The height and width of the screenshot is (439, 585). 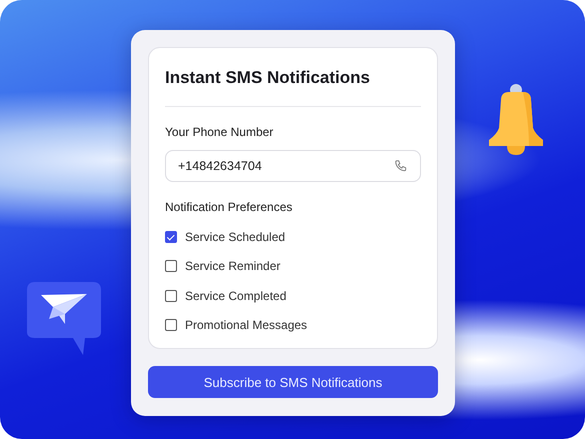 What do you see at coordinates (235, 237) in the screenshot?
I see `checkbox-label: Service Scheduled` at bounding box center [235, 237].